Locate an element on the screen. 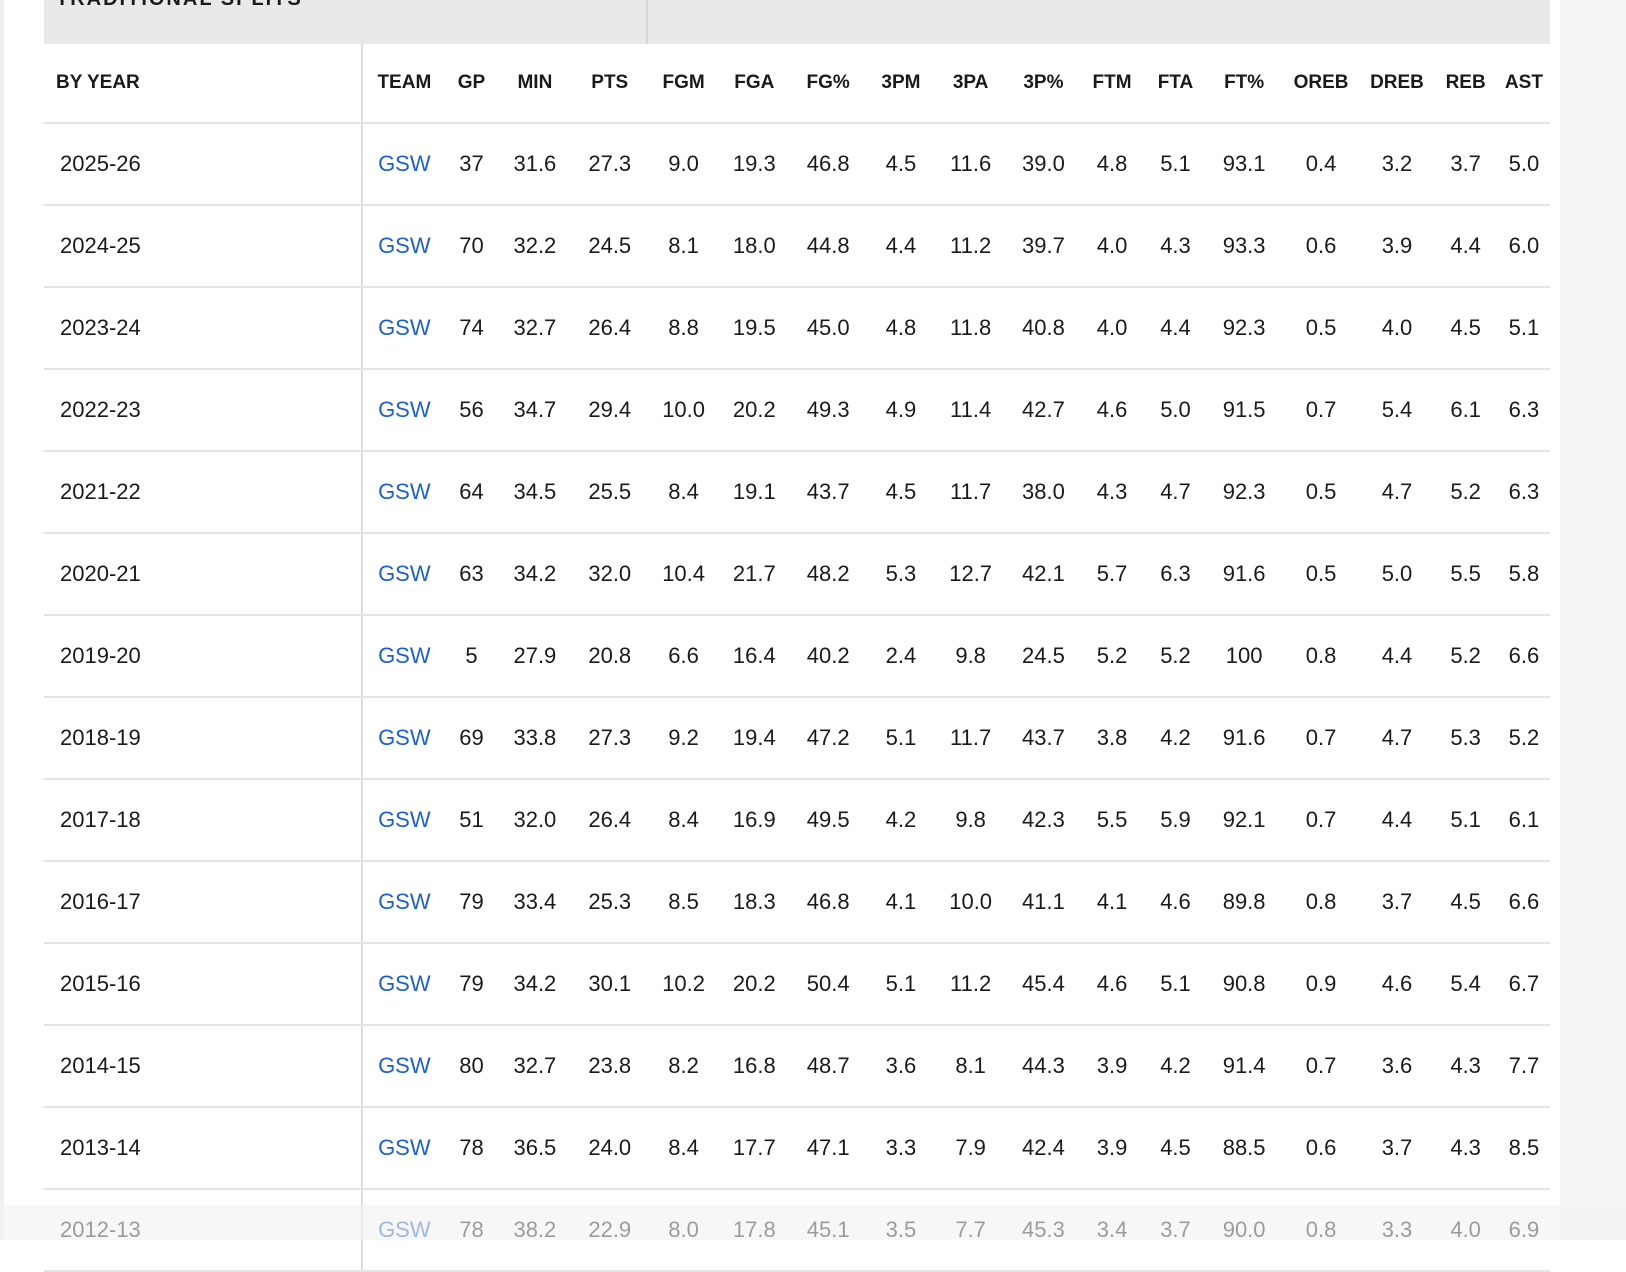 Image resolution: width=1626 pixels, height=1272 pixels. section-header-divider is located at coordinates (647, 22).